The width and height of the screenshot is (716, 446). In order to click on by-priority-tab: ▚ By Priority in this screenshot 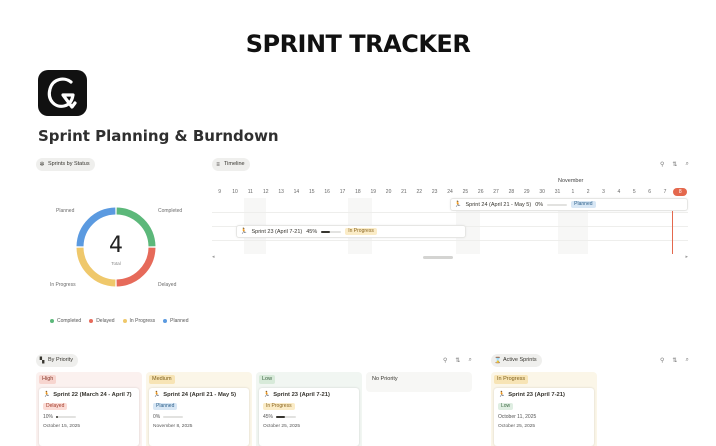, I will do `click(57, 360)`.